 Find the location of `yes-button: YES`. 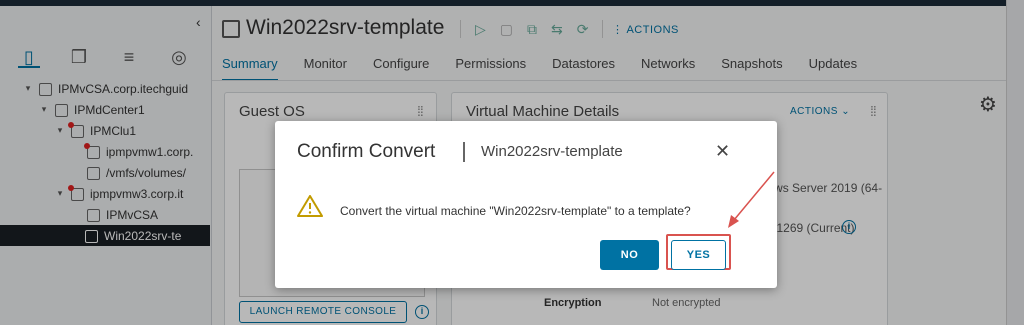

yes-button: YES is located at coordinates (698, 255).